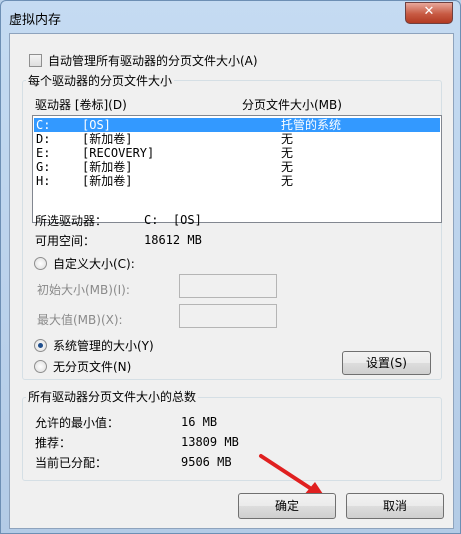  Describe the element at coordinates (92, 366) in the screenshot. I see `no-paging-file-label: 无分页文件(N)` at that location.